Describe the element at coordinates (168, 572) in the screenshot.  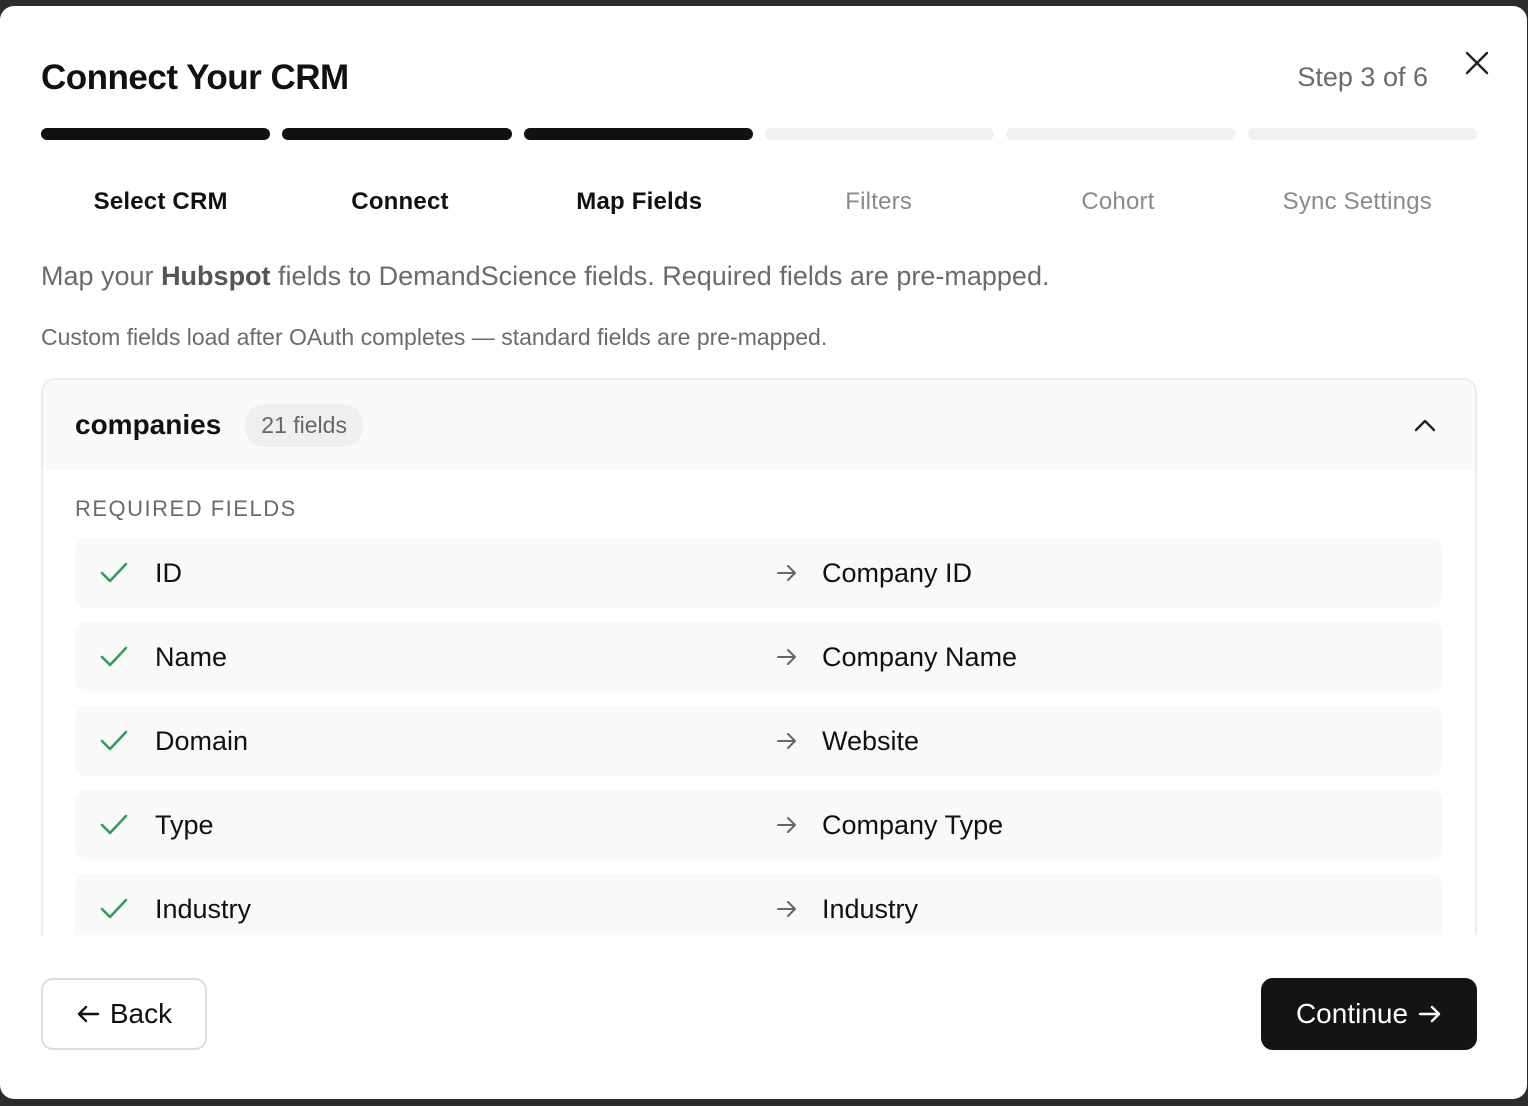
I see `source-field: ID` at that location.